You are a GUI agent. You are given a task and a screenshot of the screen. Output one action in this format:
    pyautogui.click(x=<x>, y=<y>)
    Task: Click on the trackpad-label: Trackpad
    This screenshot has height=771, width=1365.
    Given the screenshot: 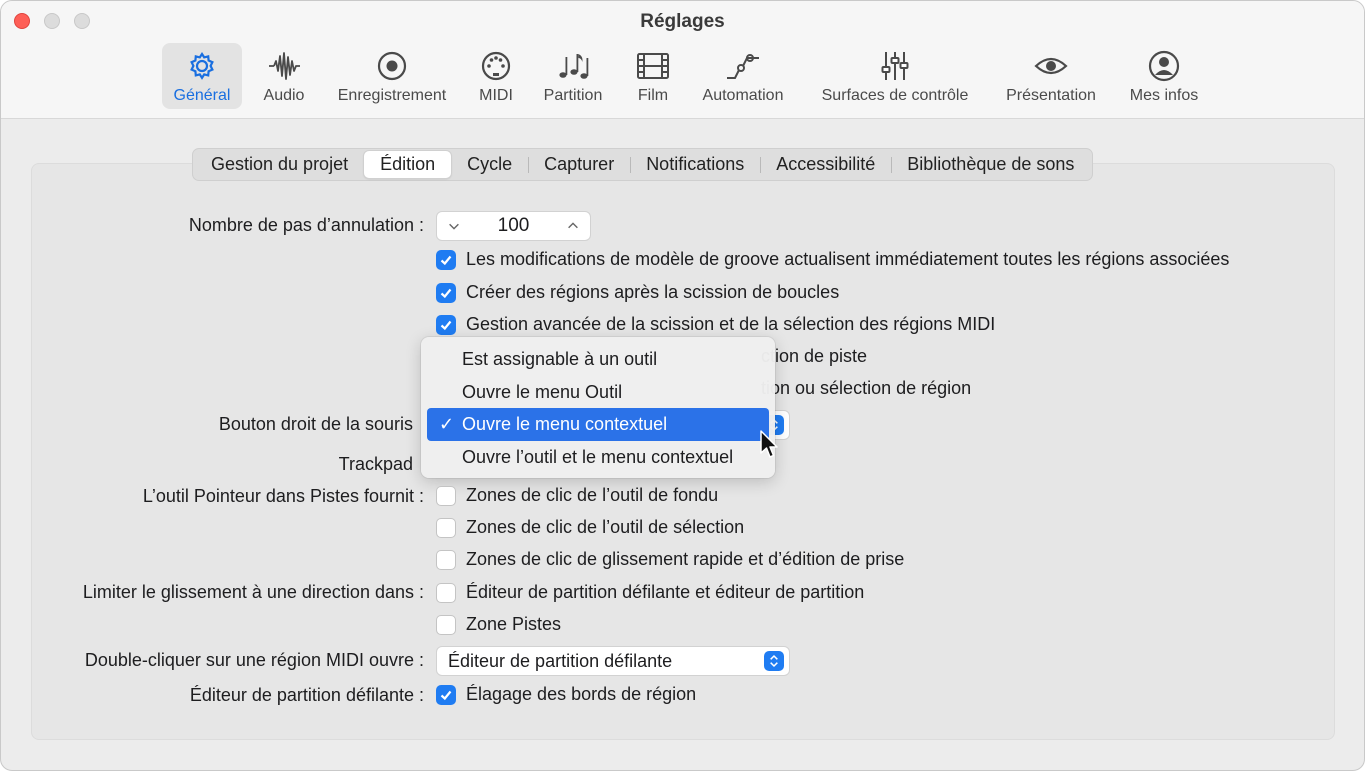 What is the action you would take?
    pyautogui.click(x=375, y=464)
    